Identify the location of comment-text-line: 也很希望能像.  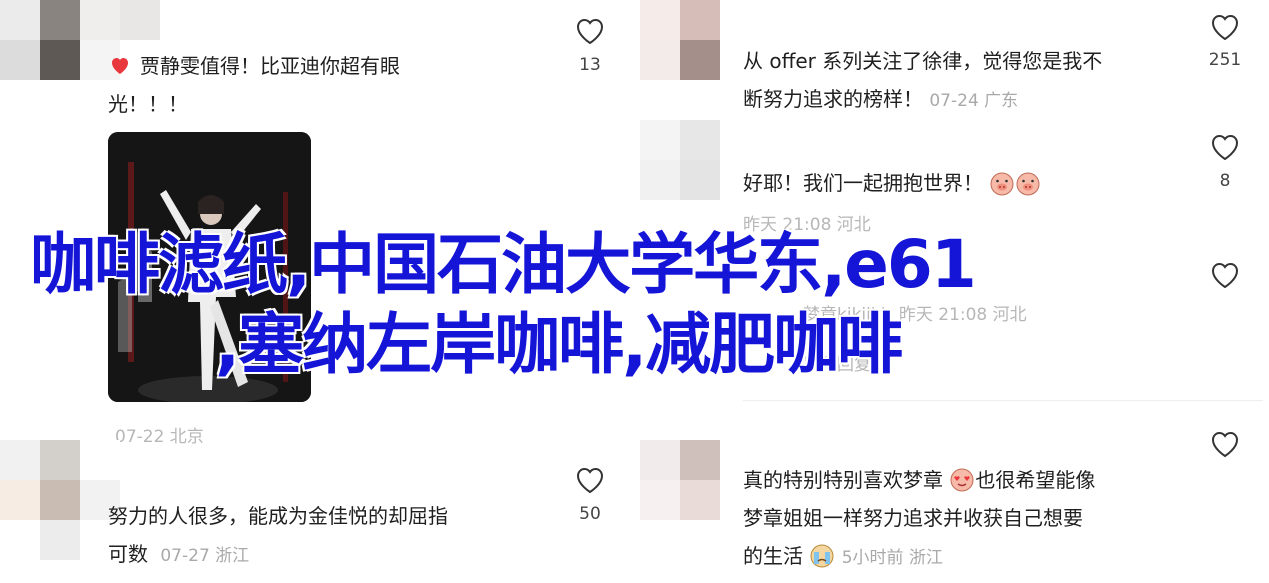
(1035, 480).